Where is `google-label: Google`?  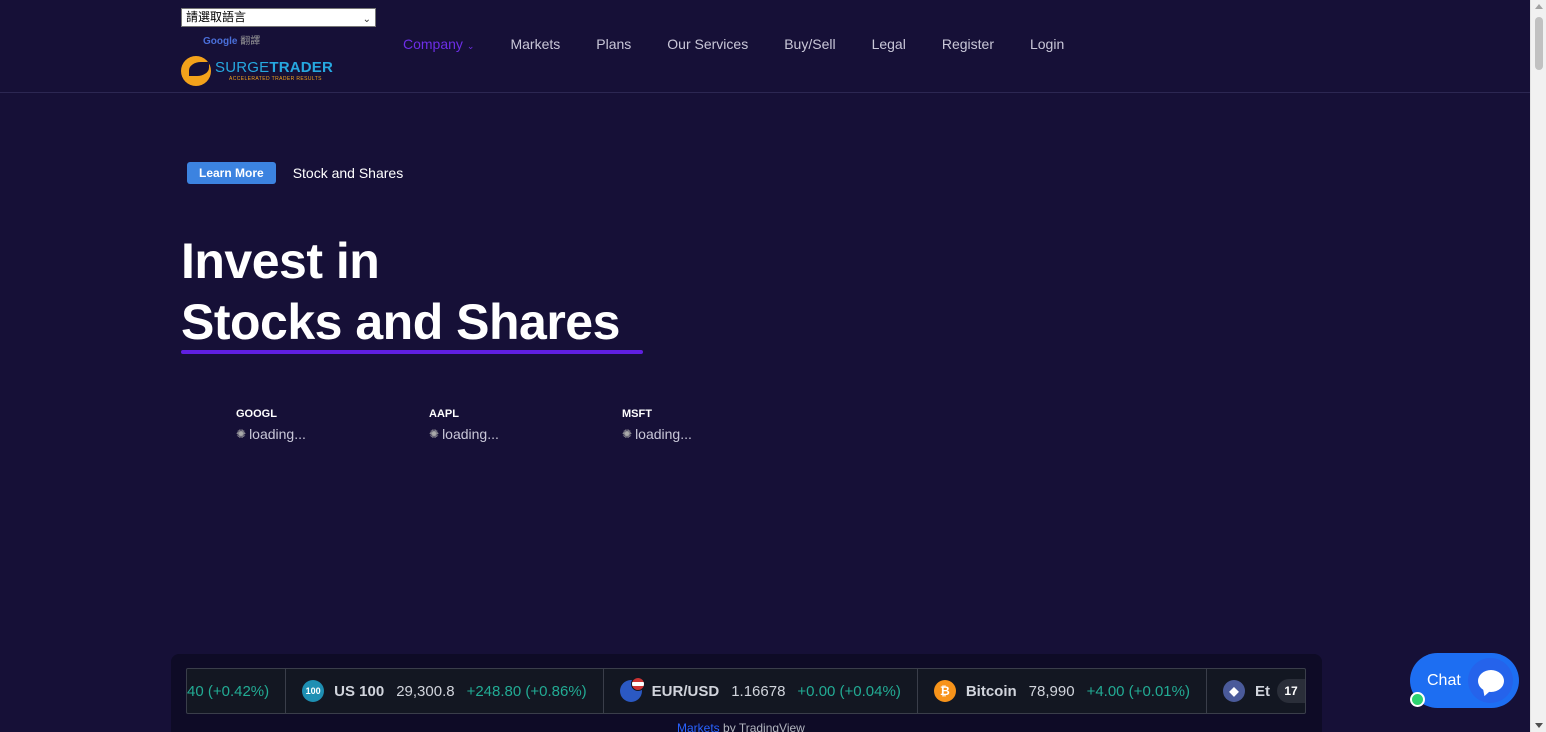
google-label: Google is located at coordinates (220, 41).